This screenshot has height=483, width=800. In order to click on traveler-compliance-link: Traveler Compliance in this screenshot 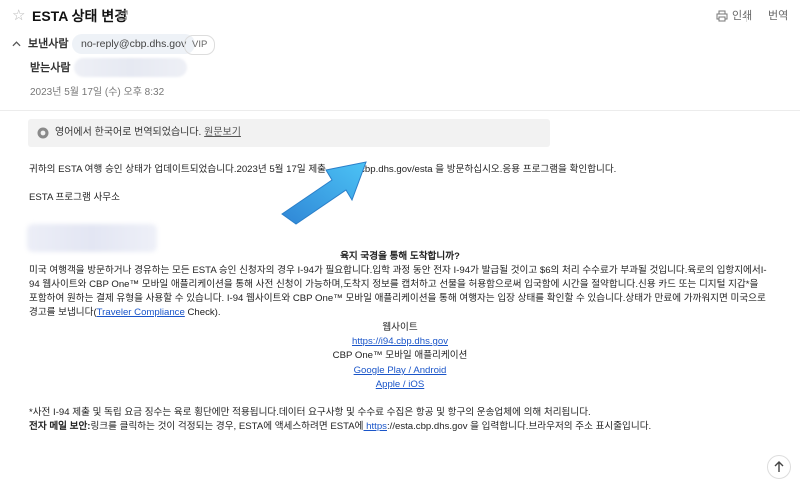, I will do `click(141, 312)`.